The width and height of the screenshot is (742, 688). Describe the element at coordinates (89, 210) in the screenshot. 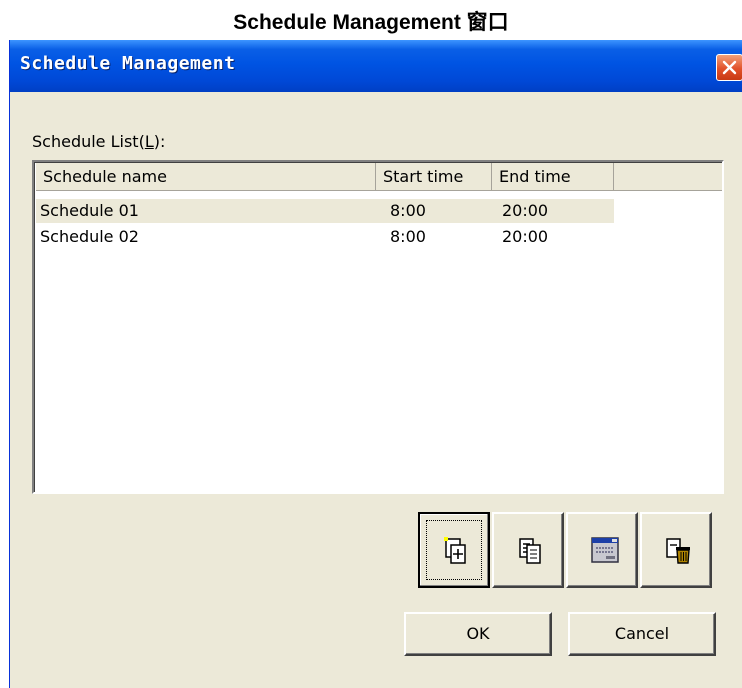

I see `schedule-name: Schedule 01` at that location.